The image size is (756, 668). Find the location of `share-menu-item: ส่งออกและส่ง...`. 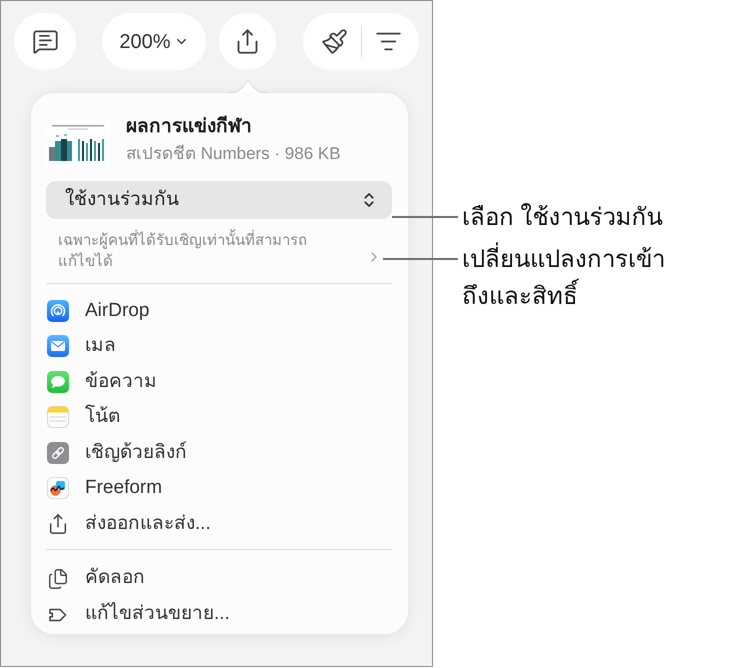

share-menu-item: ส่งออกและส่ง... is located at coordinates (219, 524).